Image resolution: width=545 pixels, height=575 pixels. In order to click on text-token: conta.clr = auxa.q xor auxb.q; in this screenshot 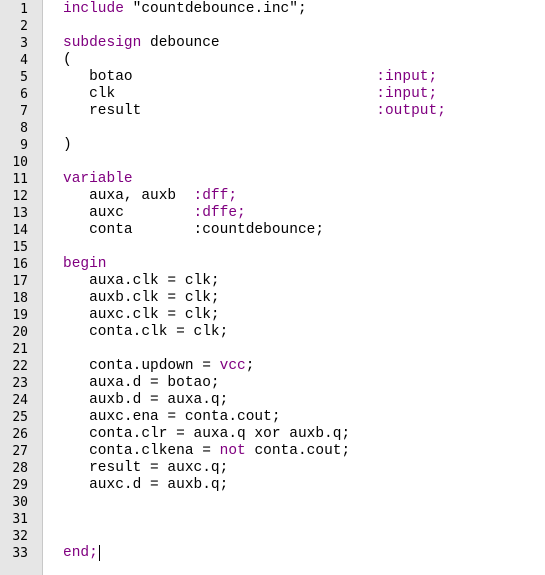, I will do `click(207, 434)`.